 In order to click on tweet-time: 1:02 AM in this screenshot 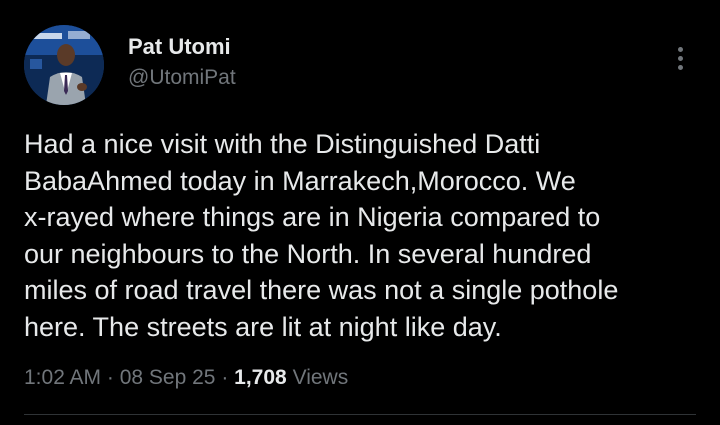, I will do `click(62, 377)`.